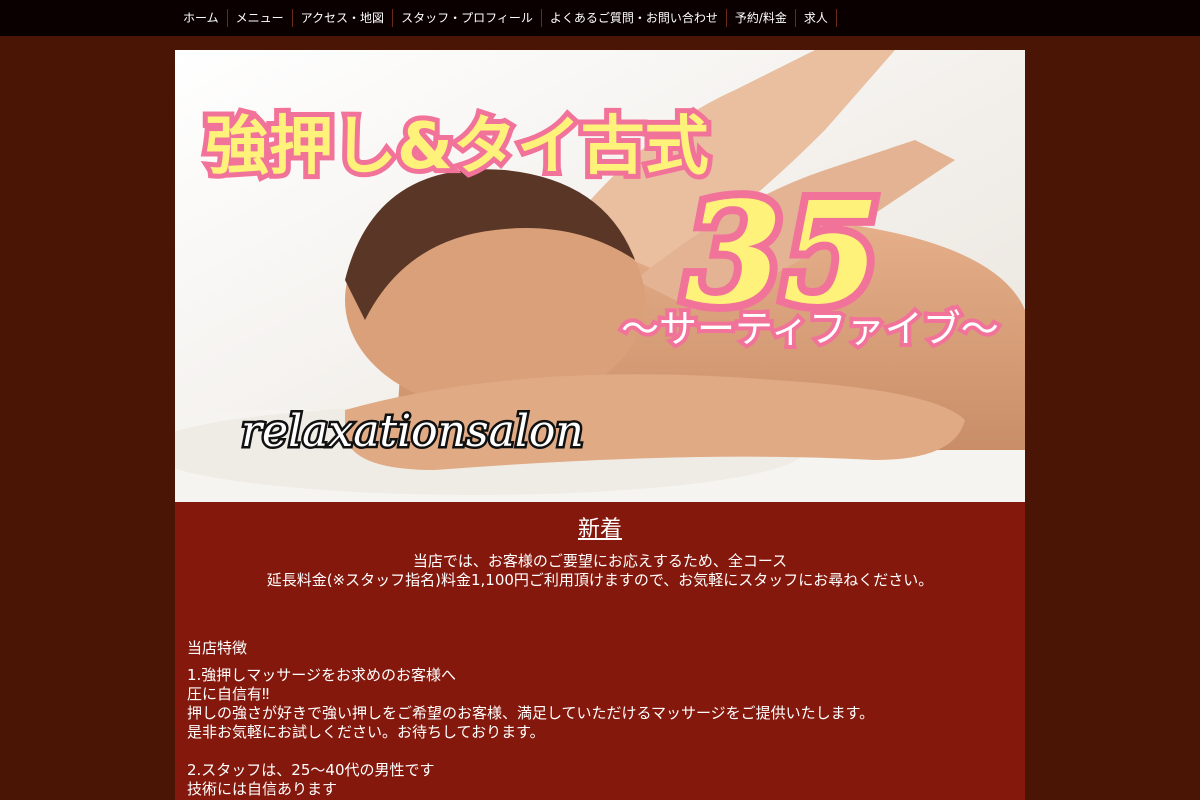 The height and width of the screenshot is (800, 1200). I want to click on hero-script-text: relaxationsalon, so click(412, 431).